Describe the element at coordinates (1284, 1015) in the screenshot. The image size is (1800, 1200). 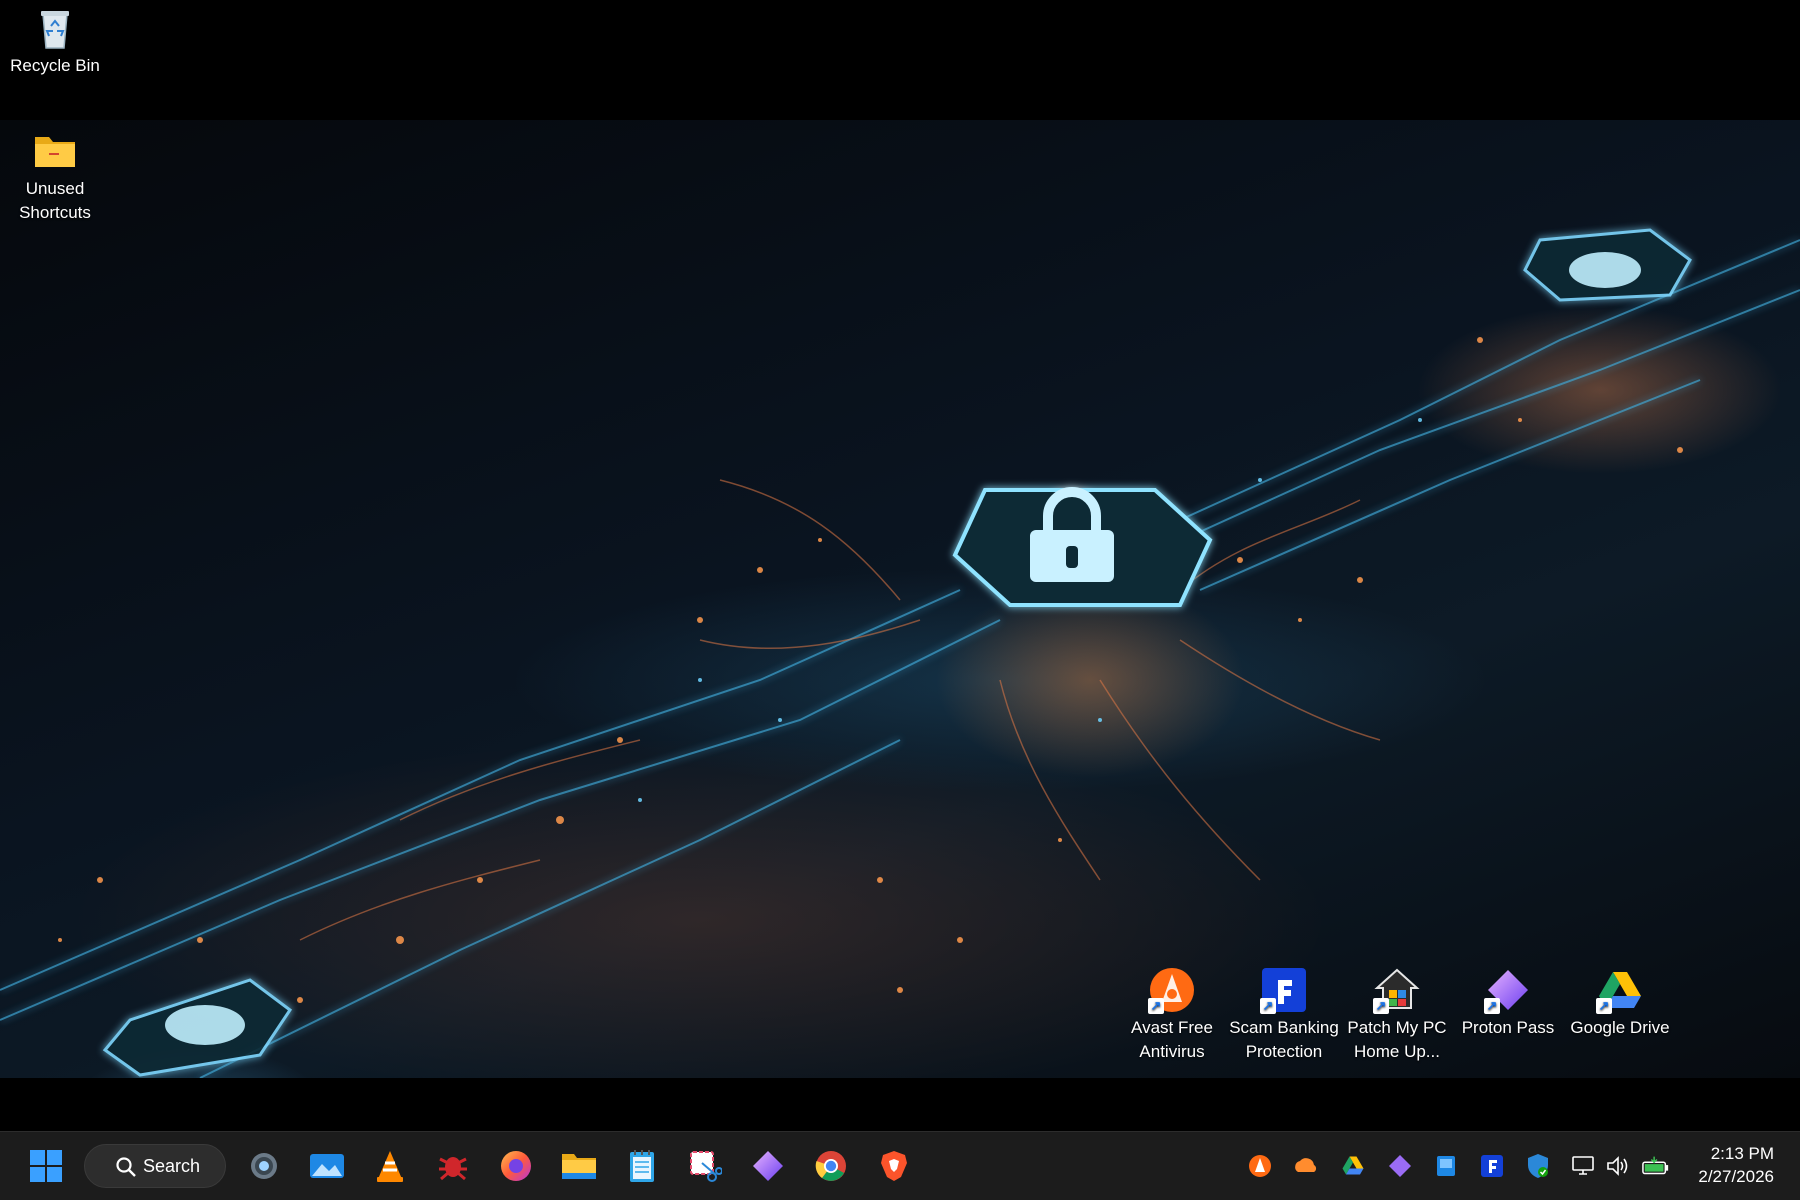
I see `scam-banking-shortcut: ↗ Scam Banking Protection` at that location.